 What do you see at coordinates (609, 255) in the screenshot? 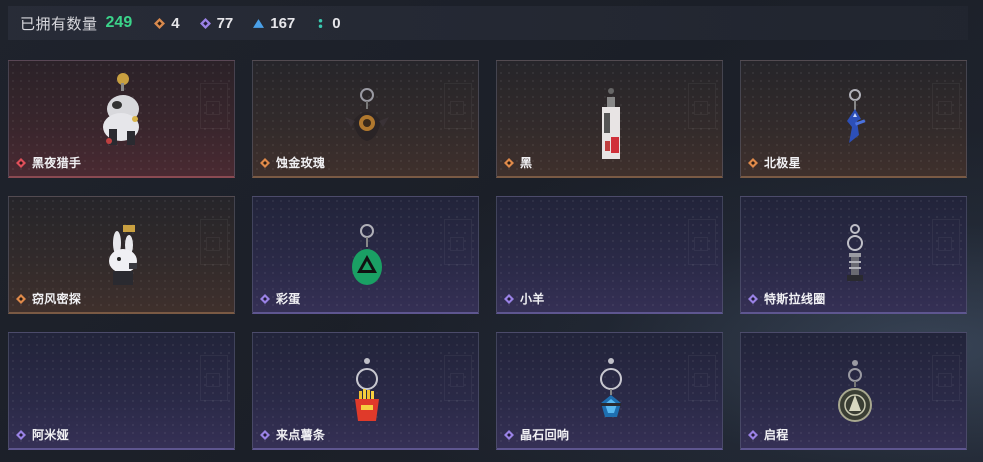
I see `keychain-card: 小羊` at bounding box center [609, 255].